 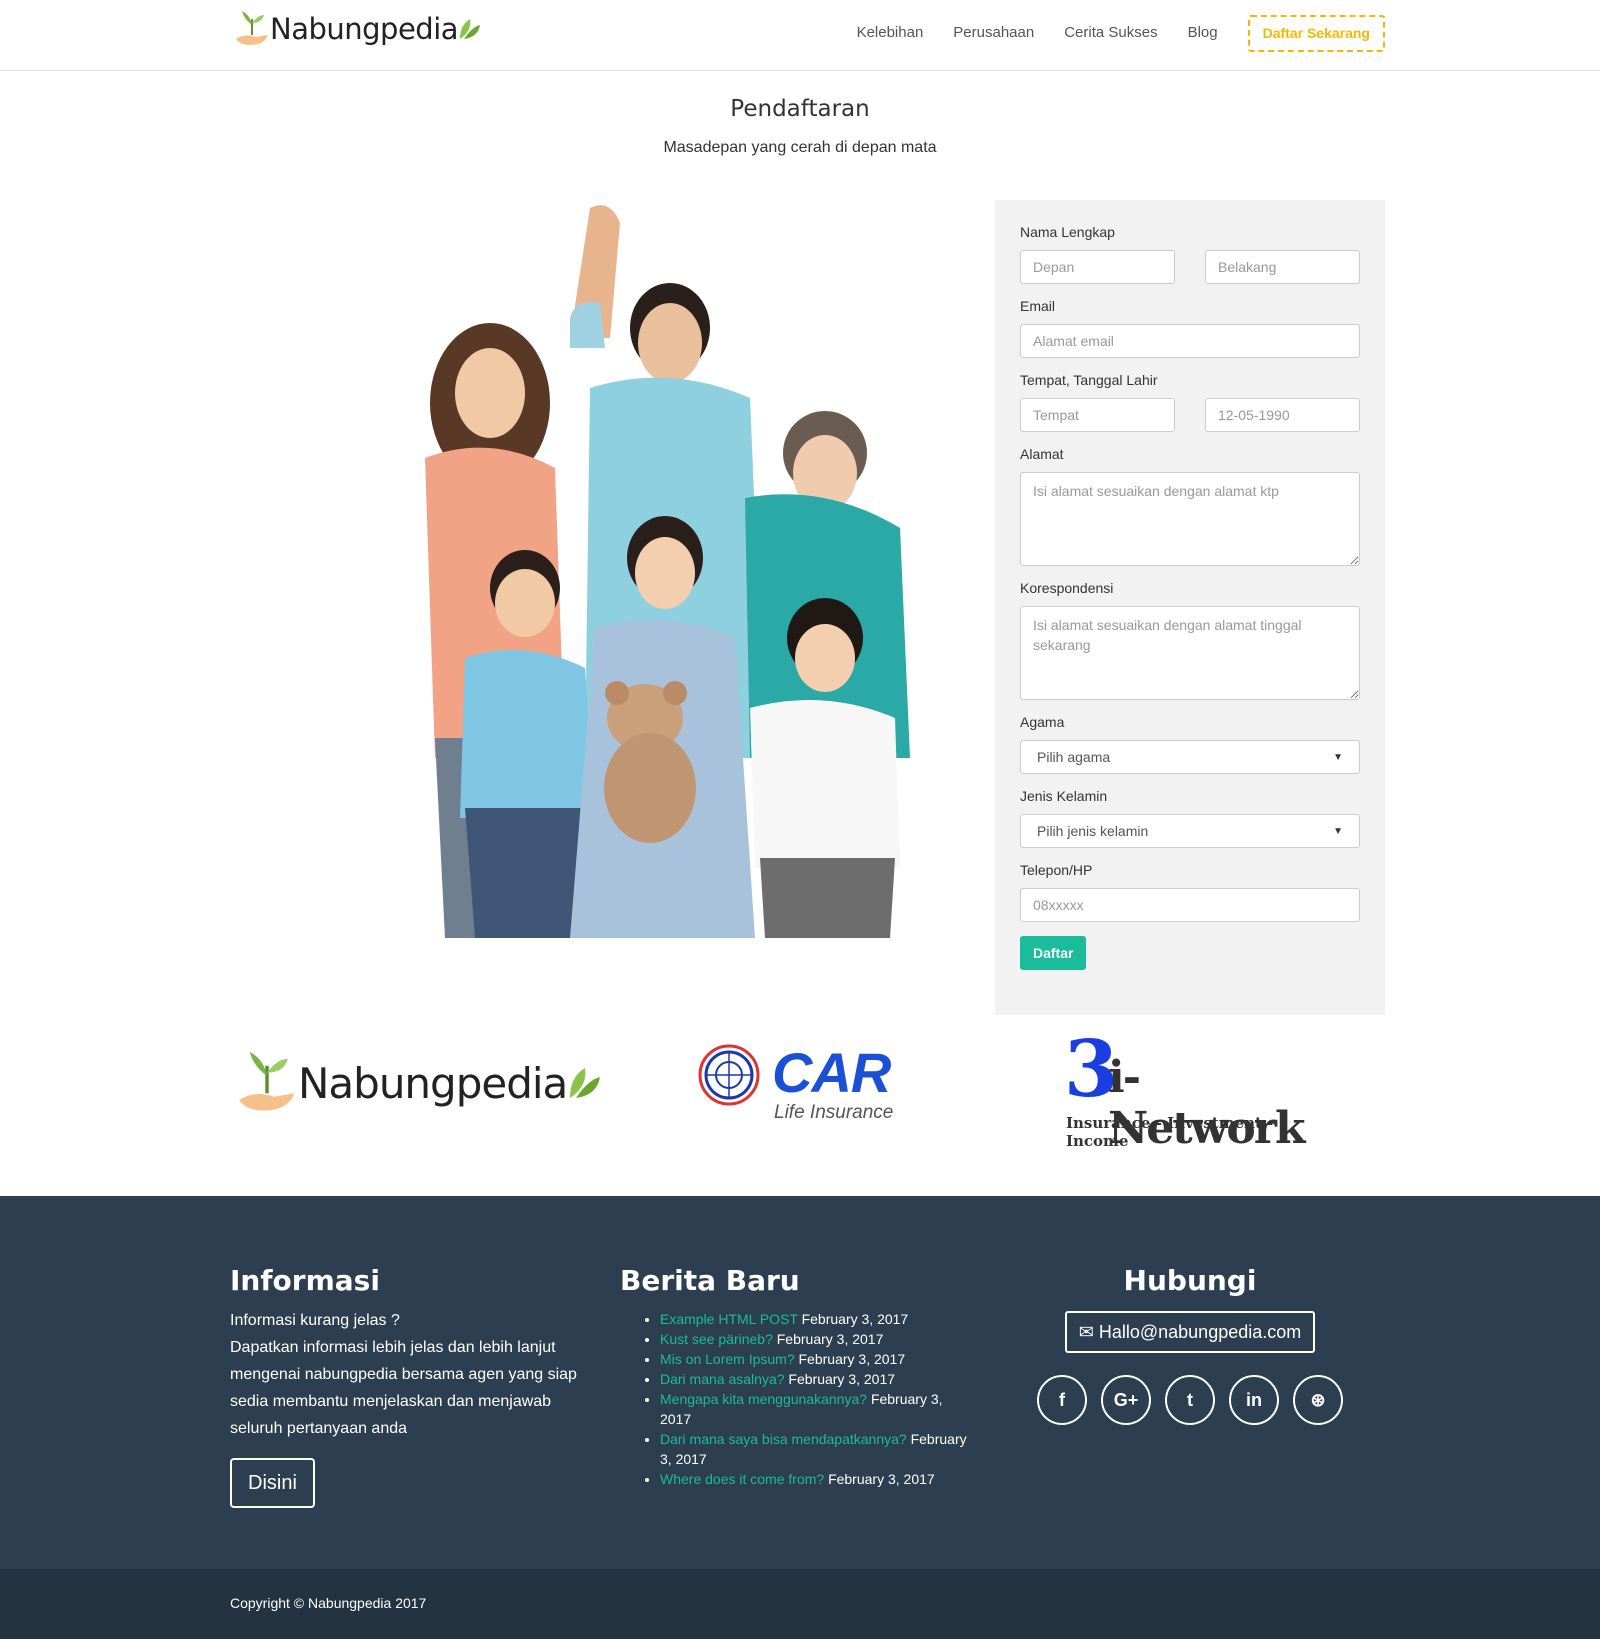 What do you see at coordinates (1074, 757) in the screenshot?
I see `religion-select-value: Pilih agama` at bounding box center [1074, 757].